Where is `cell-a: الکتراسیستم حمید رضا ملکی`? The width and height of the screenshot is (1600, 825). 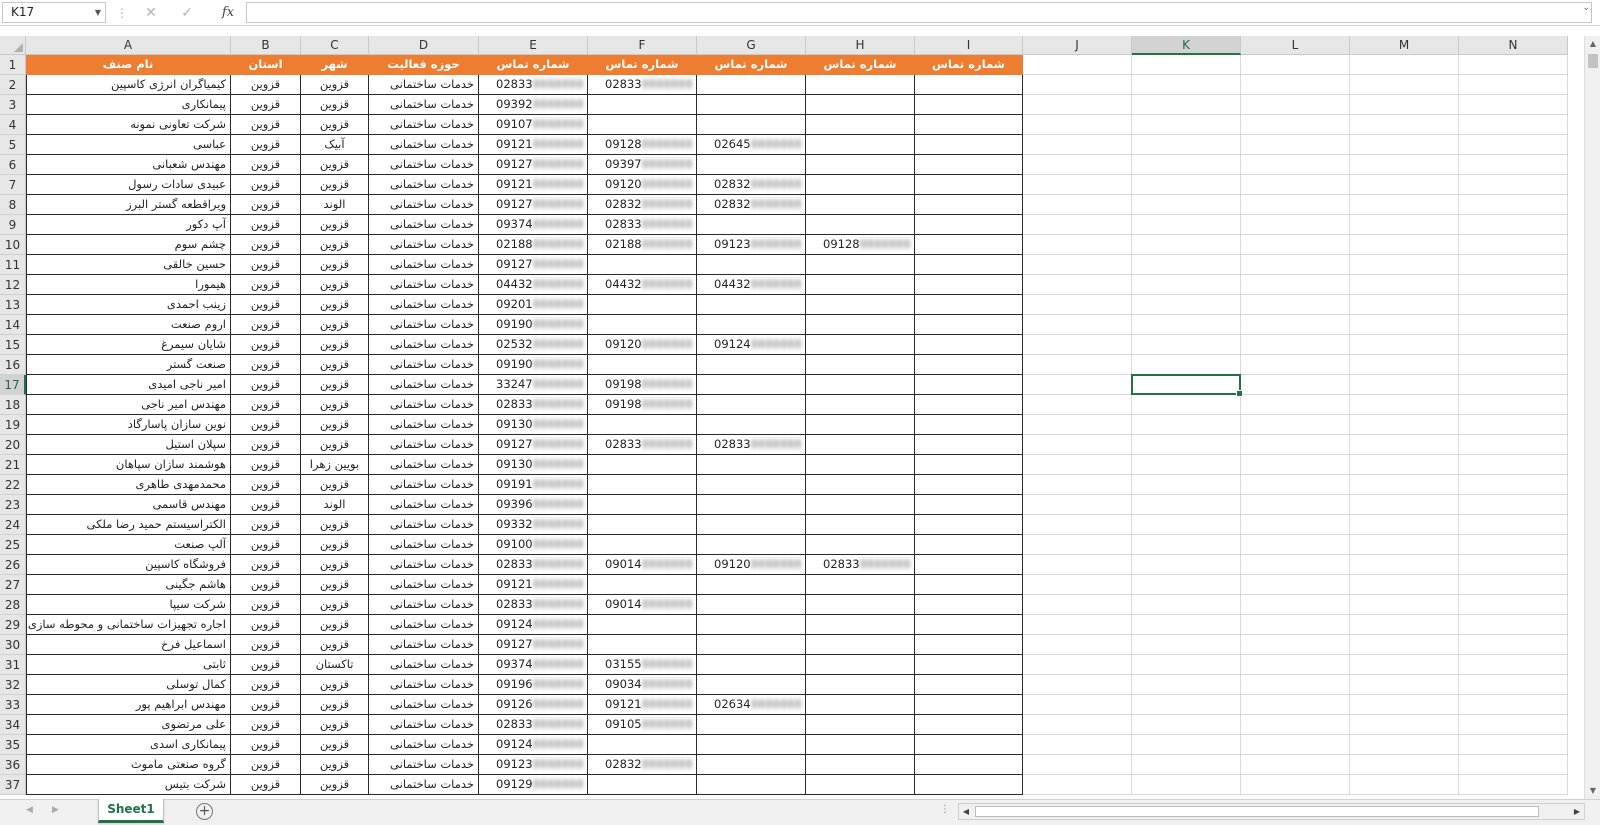
cell-a: الکتراسیستم حمید رضا ملکی is located at coordinates (128, 525).